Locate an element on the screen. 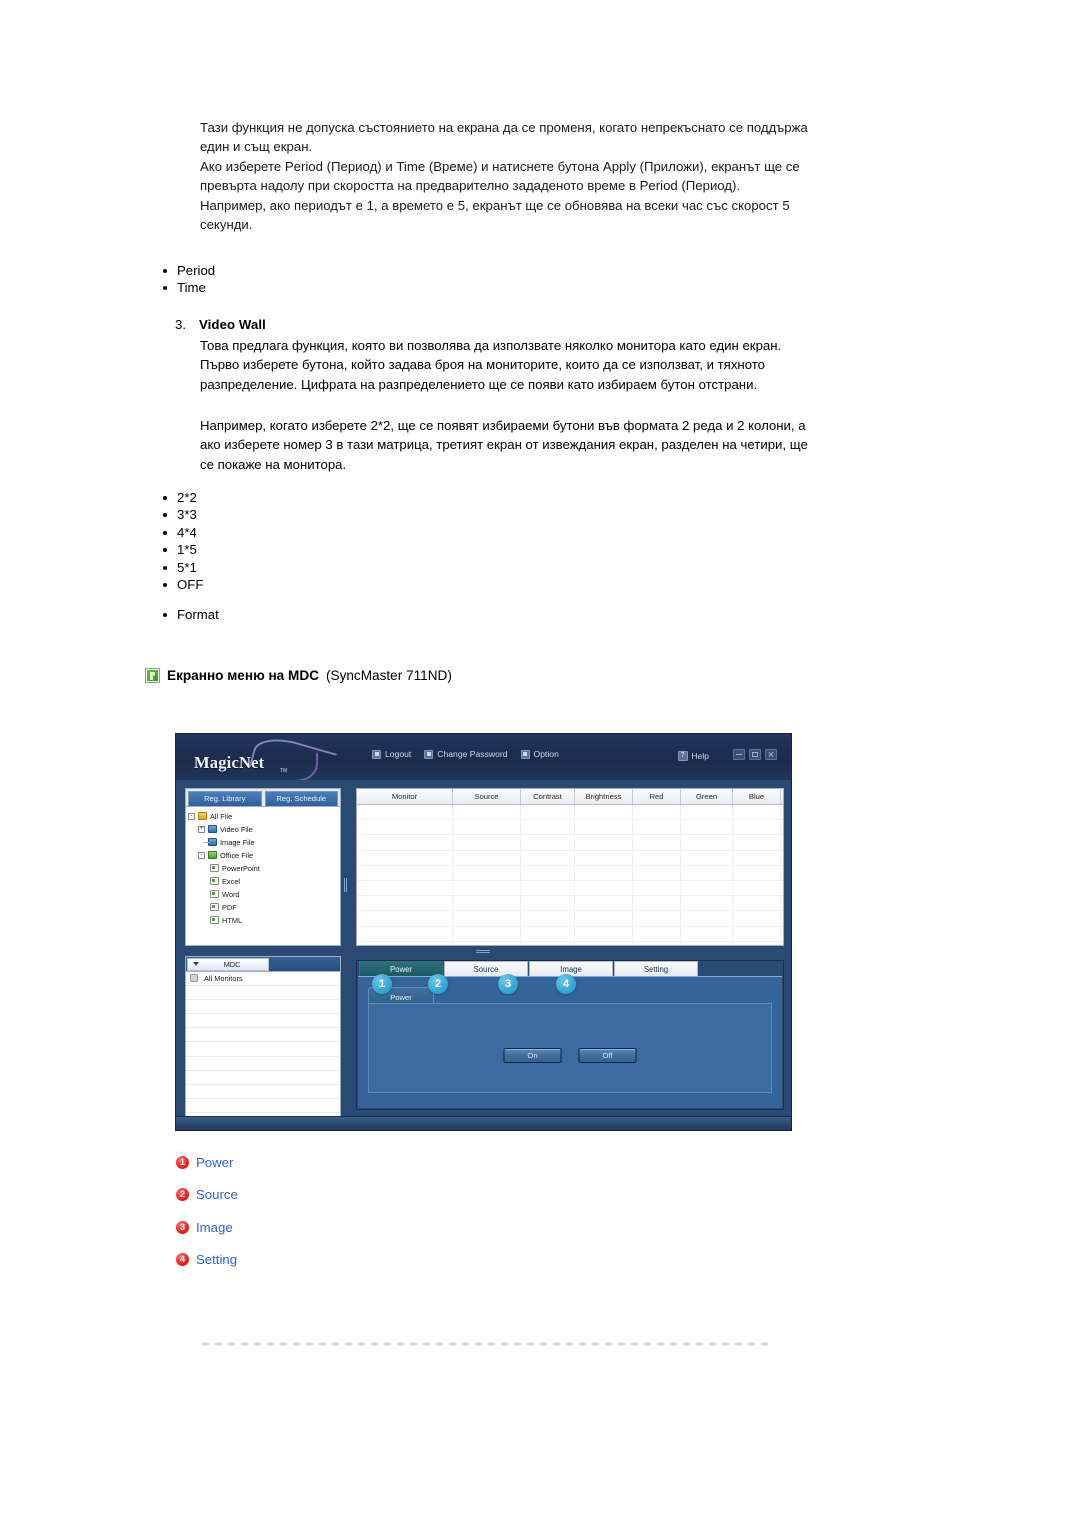 This screenshot has width=1080, height=1528. menu-item-change-password: Change Password is located at coordinates (466, 754).